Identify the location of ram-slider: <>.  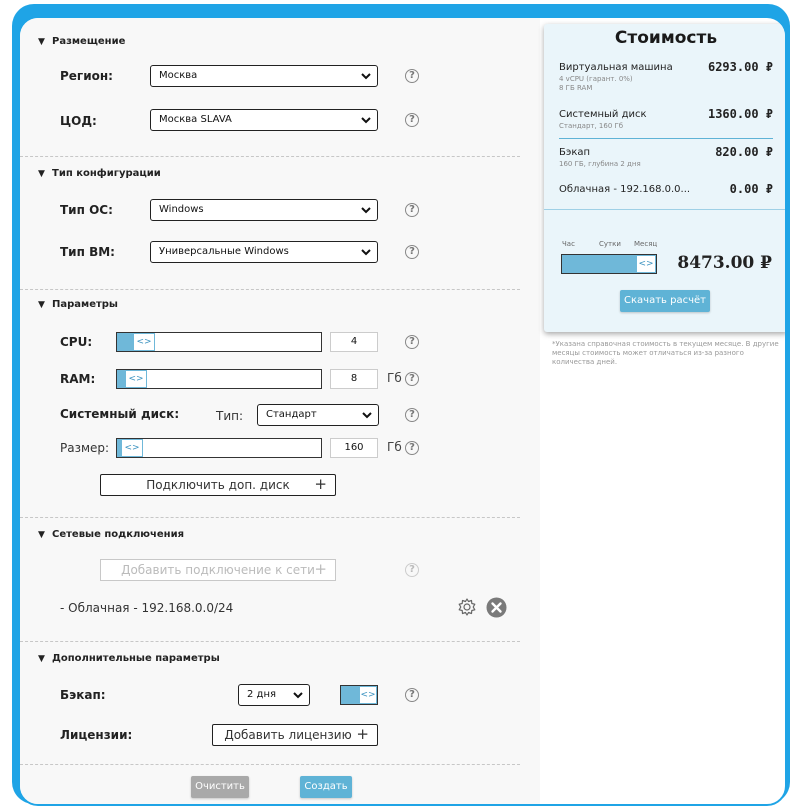
(219, 379).